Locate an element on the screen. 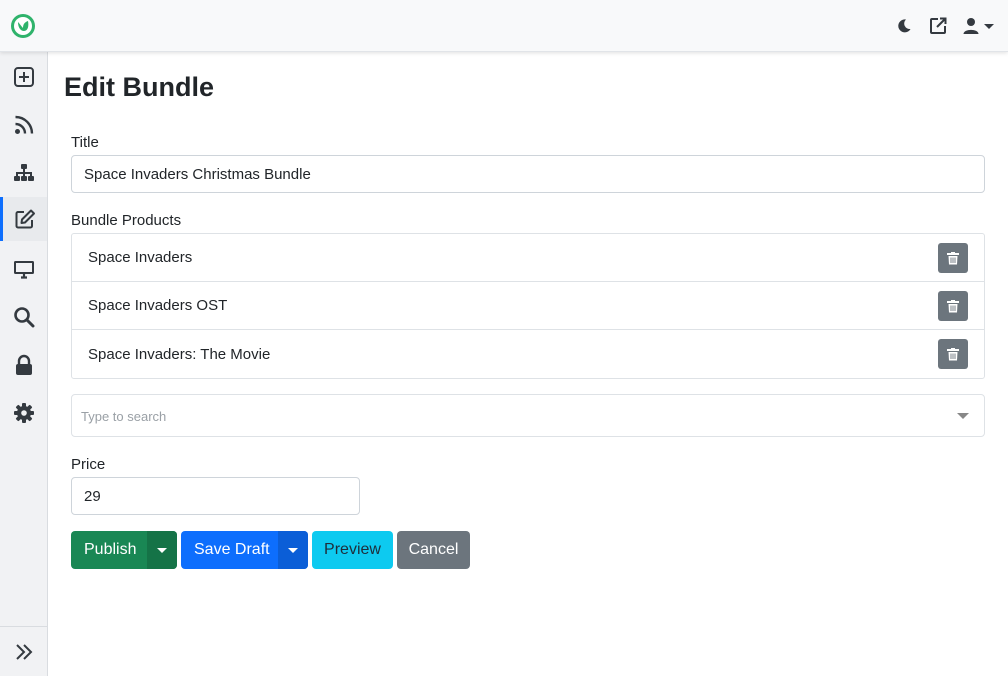  rss-icon is located at coordinates (23, 124).